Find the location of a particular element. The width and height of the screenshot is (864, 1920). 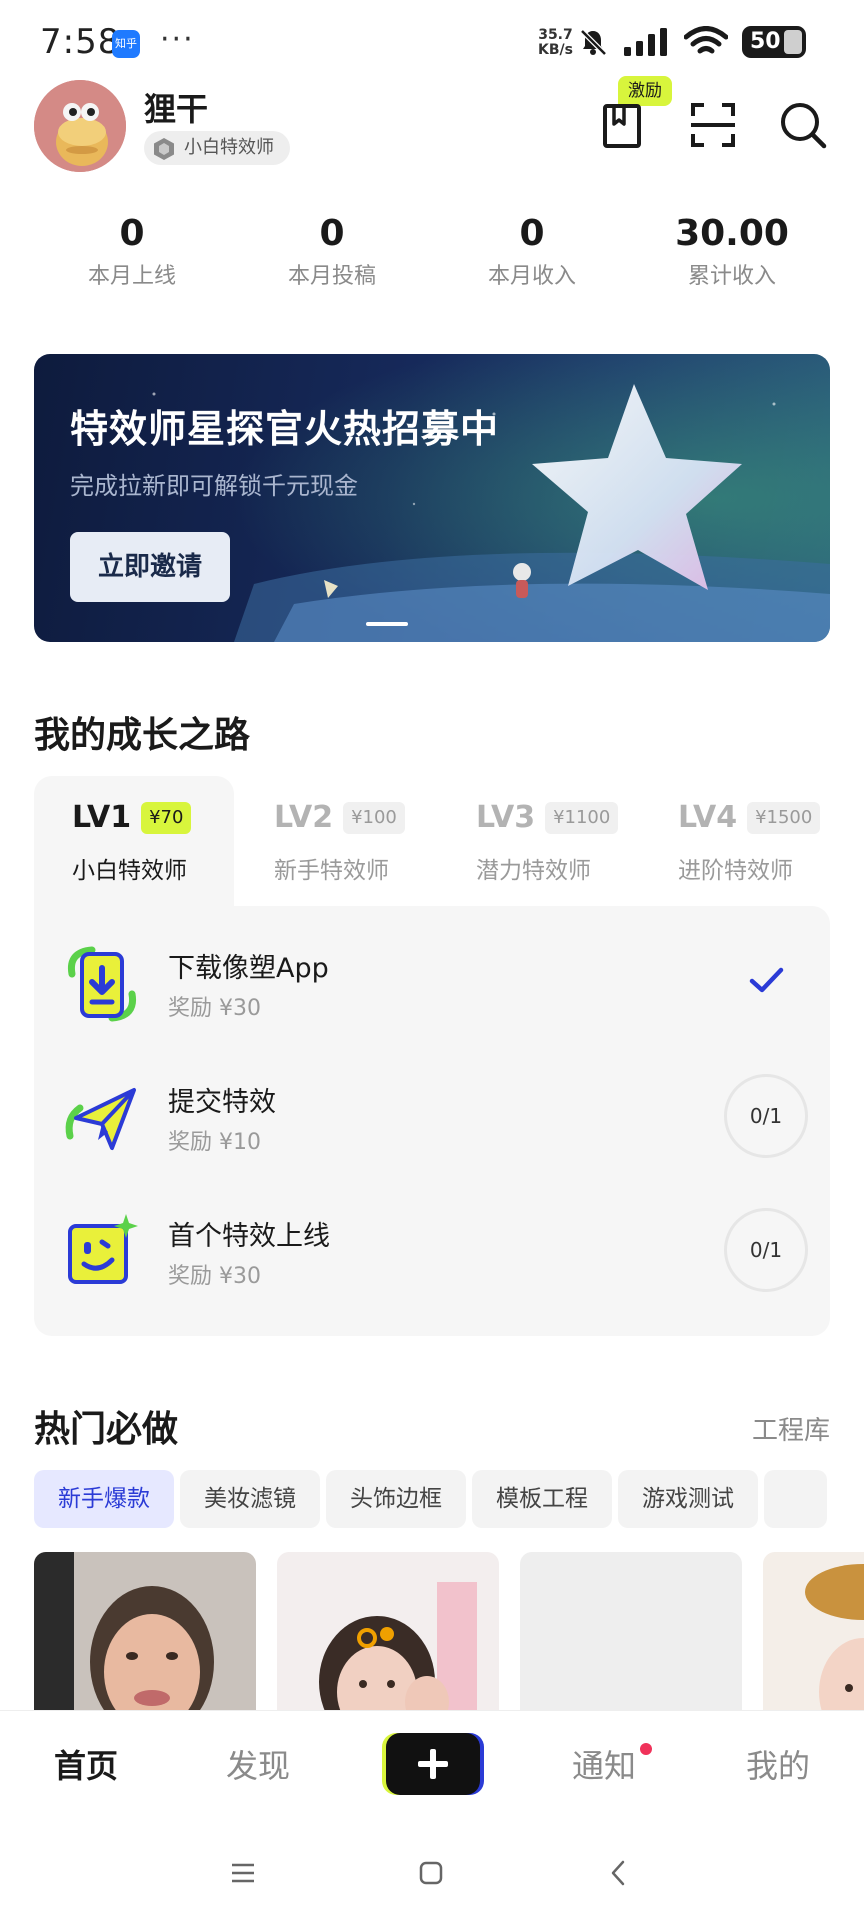

create-button is located at coordinates (433, 1764).